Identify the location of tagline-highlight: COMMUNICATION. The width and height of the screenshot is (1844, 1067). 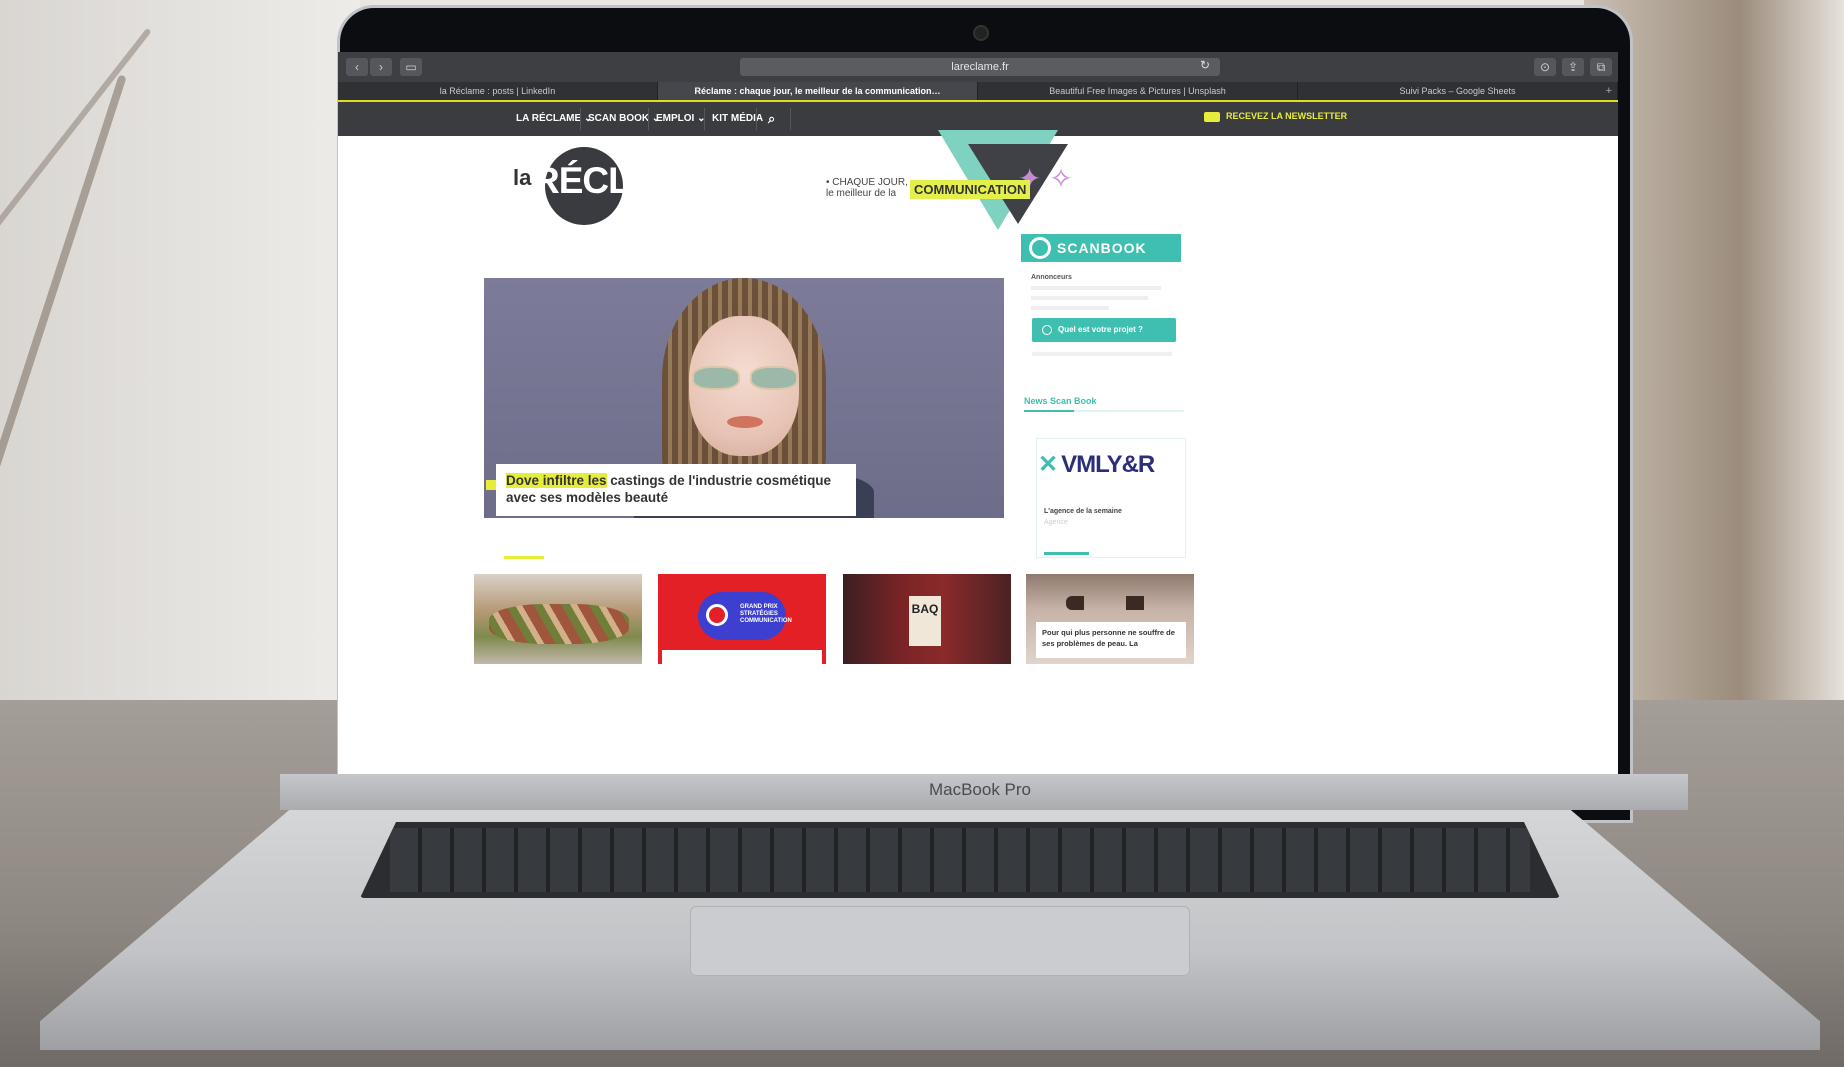
(970, 189).